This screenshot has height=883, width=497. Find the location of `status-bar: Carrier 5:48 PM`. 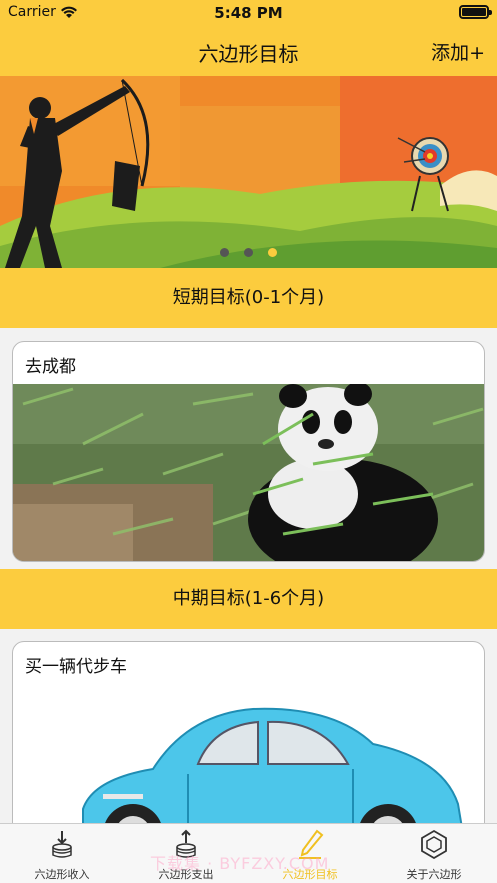

status-bar: Carrier 5:48 PM is located at coordinates (248, 13).